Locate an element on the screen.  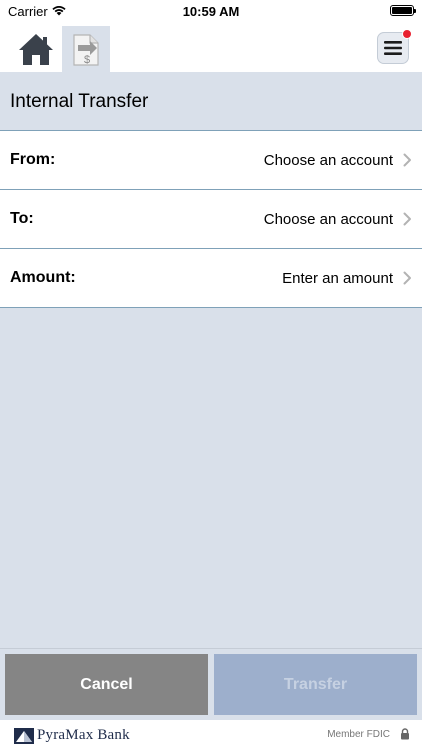
page-title: Internal Transfer is located at coordinates (79, 101).